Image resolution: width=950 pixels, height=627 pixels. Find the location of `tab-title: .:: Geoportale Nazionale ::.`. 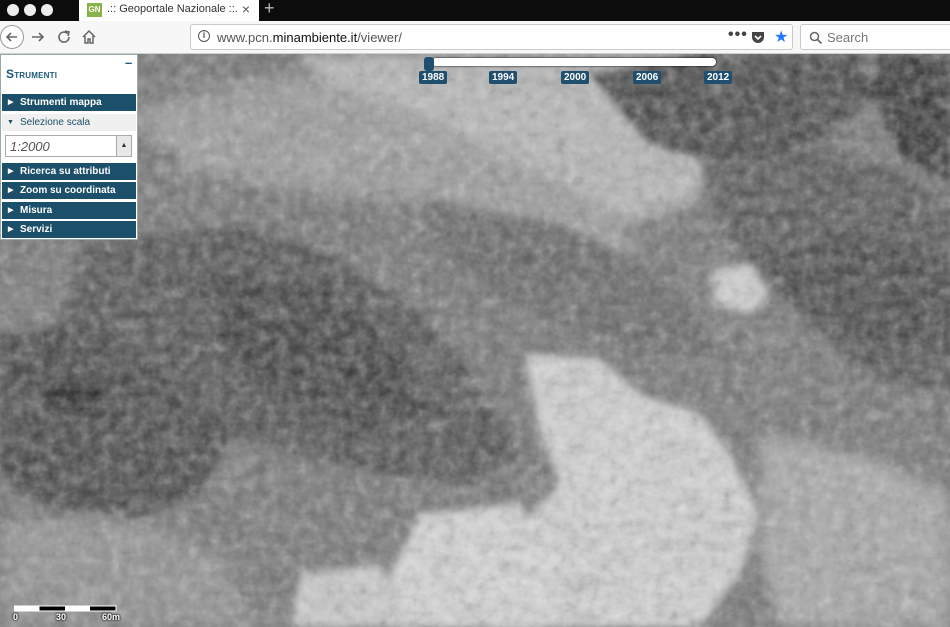

tab-title: .:: Geoportale Nazionale ::. is located at coordinates (172, 9).